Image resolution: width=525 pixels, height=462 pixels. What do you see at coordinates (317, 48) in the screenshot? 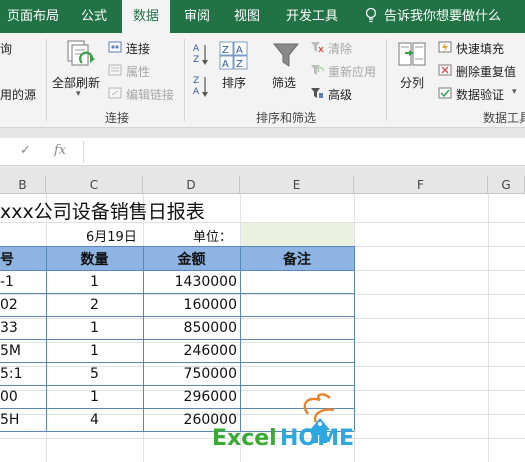
I see `clear-filter-icon` at bounding box center [317, 48].